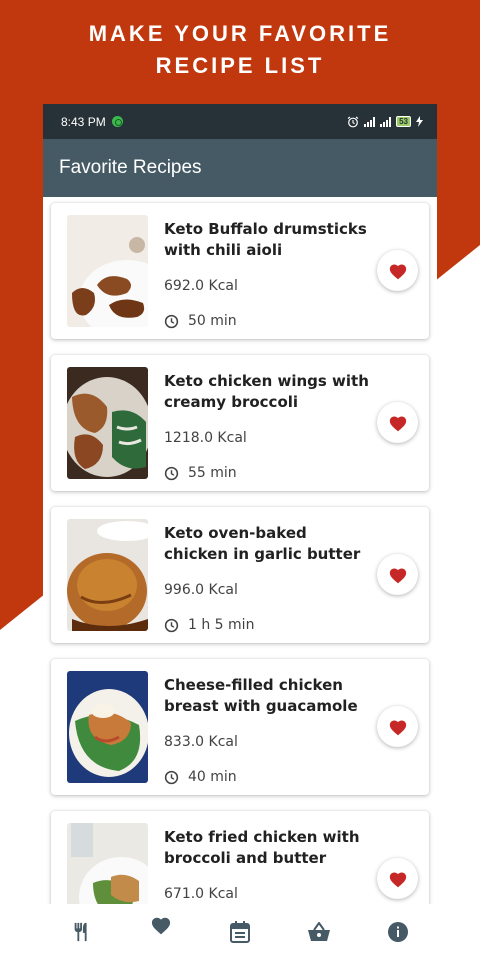  I want to click on recipe-kcal: 833.0 Kcal, so click(201, 742).